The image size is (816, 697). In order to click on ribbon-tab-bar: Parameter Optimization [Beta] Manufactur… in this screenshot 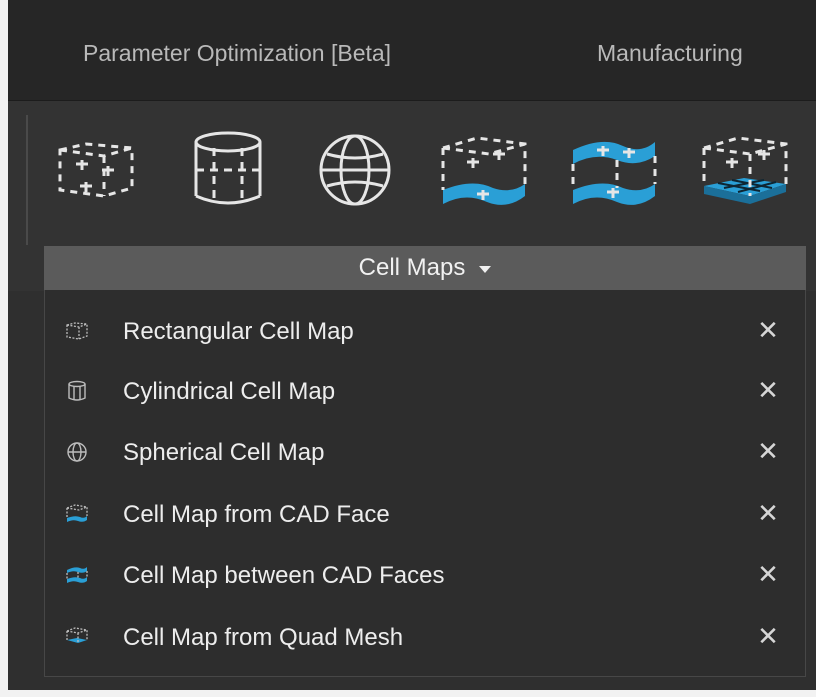, I will do `click(412, 50)`.